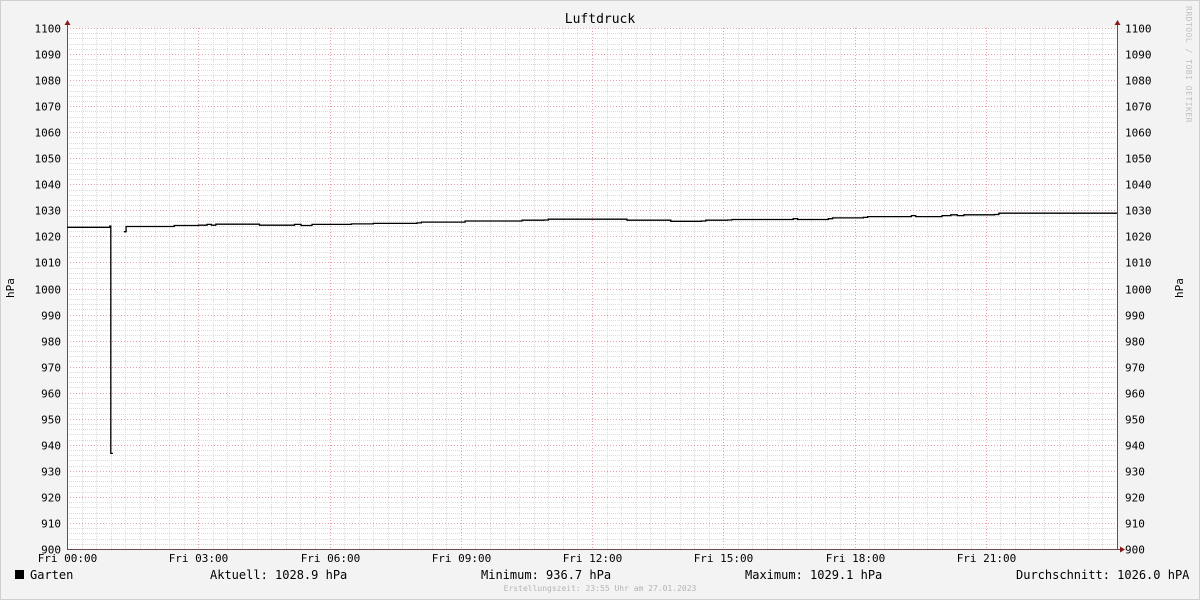  I want to click on y-tick-label-left: 1020, so click(48, 237).